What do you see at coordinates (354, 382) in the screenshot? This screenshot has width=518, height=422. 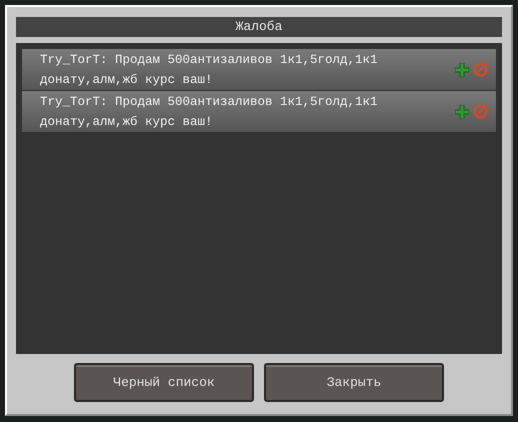 I see `dialog-button: Закрыть` at bounding box center [354, 382].